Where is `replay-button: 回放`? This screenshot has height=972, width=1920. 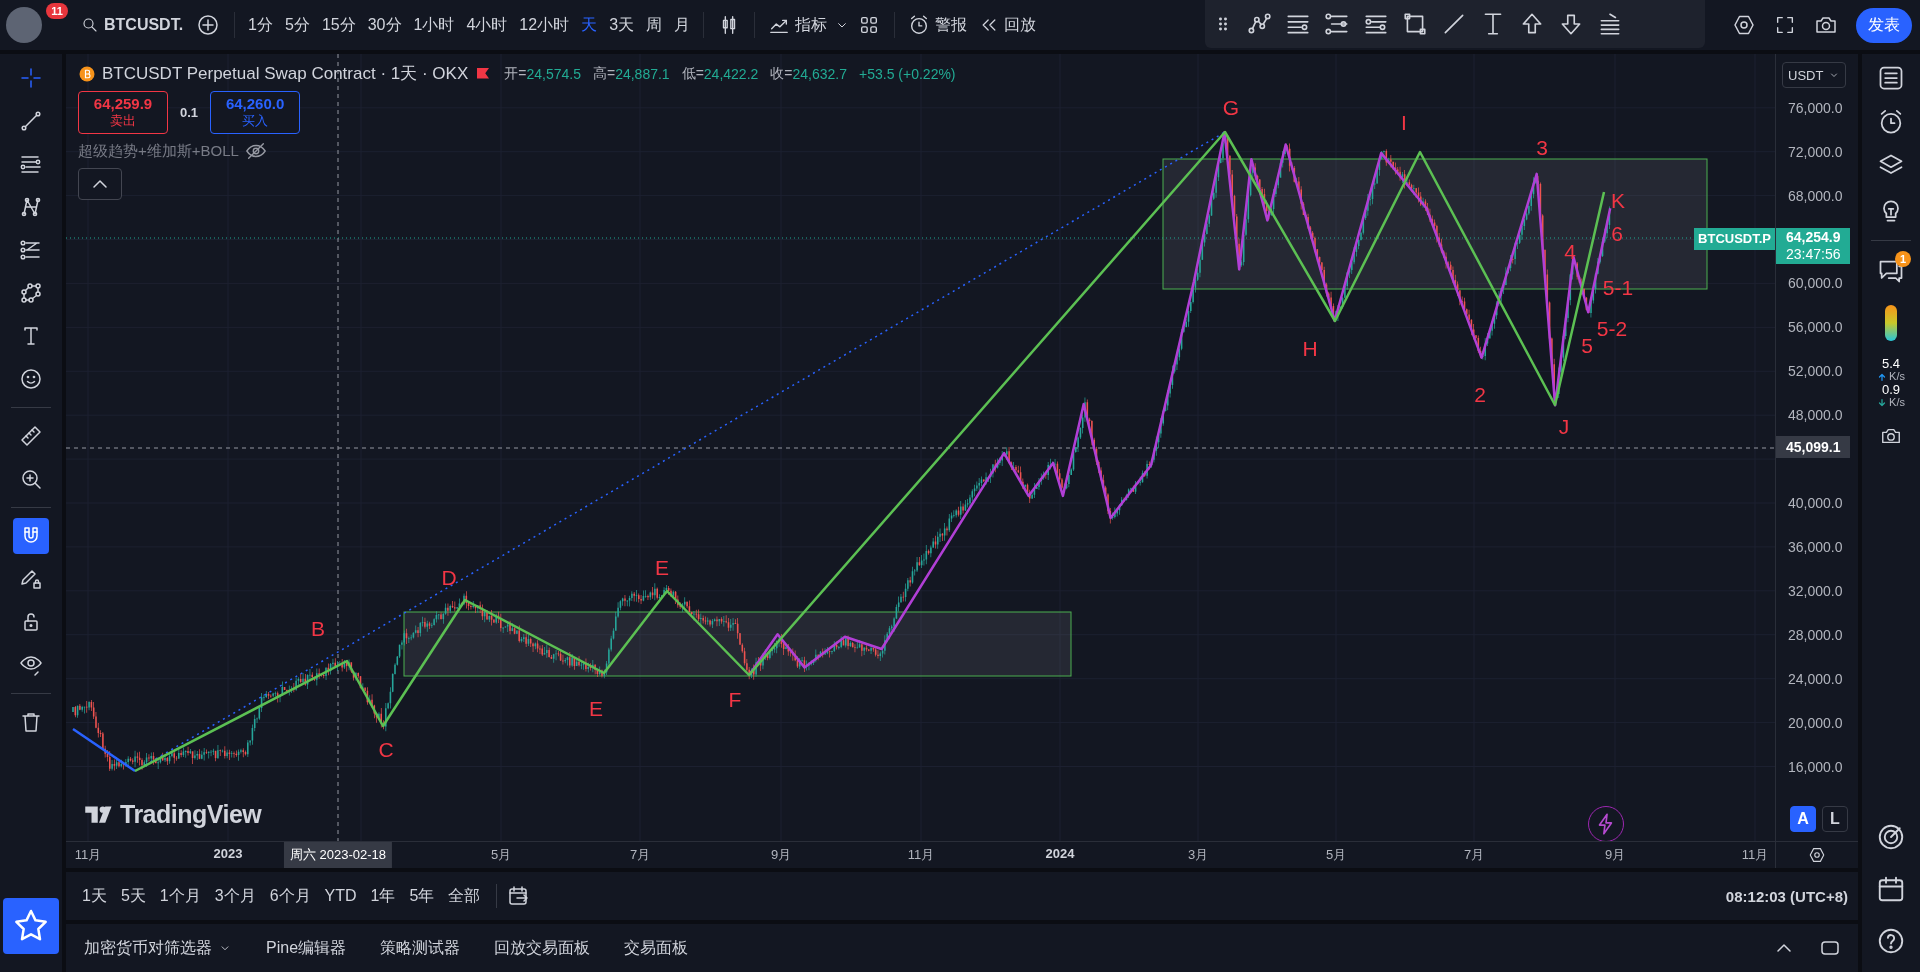
replay-button: 回放 is located at coordinates (1008, 25).